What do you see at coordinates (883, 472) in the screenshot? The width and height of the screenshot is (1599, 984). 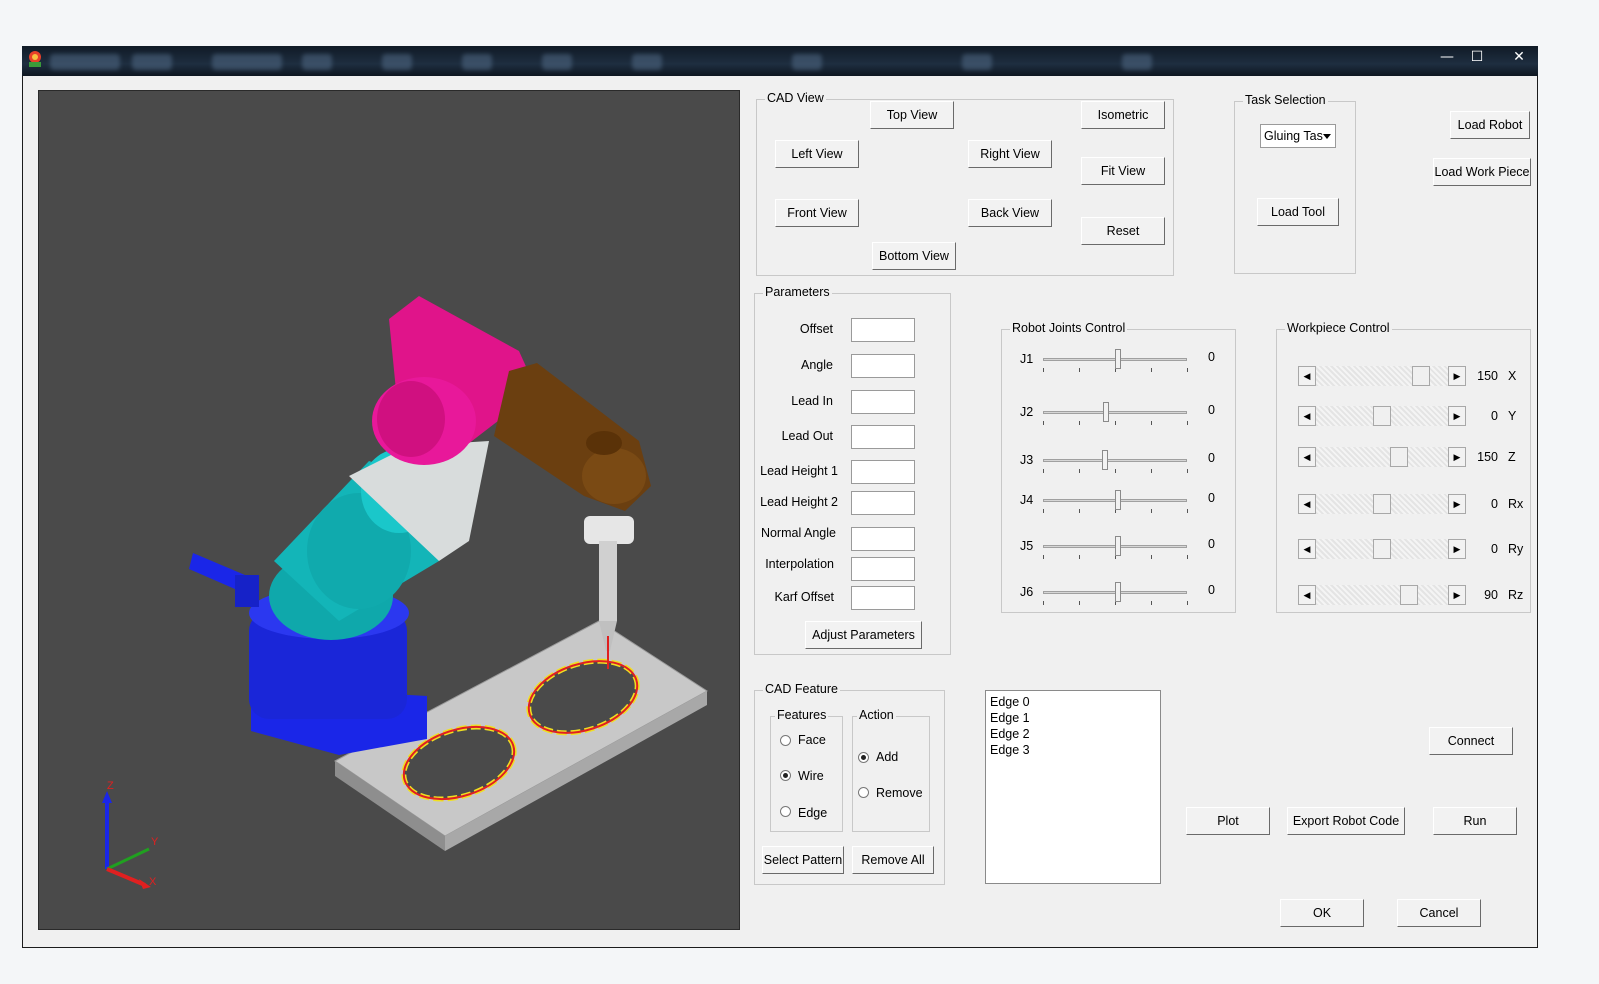 I see `lead-height-1-field` at bounding box center [883, 472].